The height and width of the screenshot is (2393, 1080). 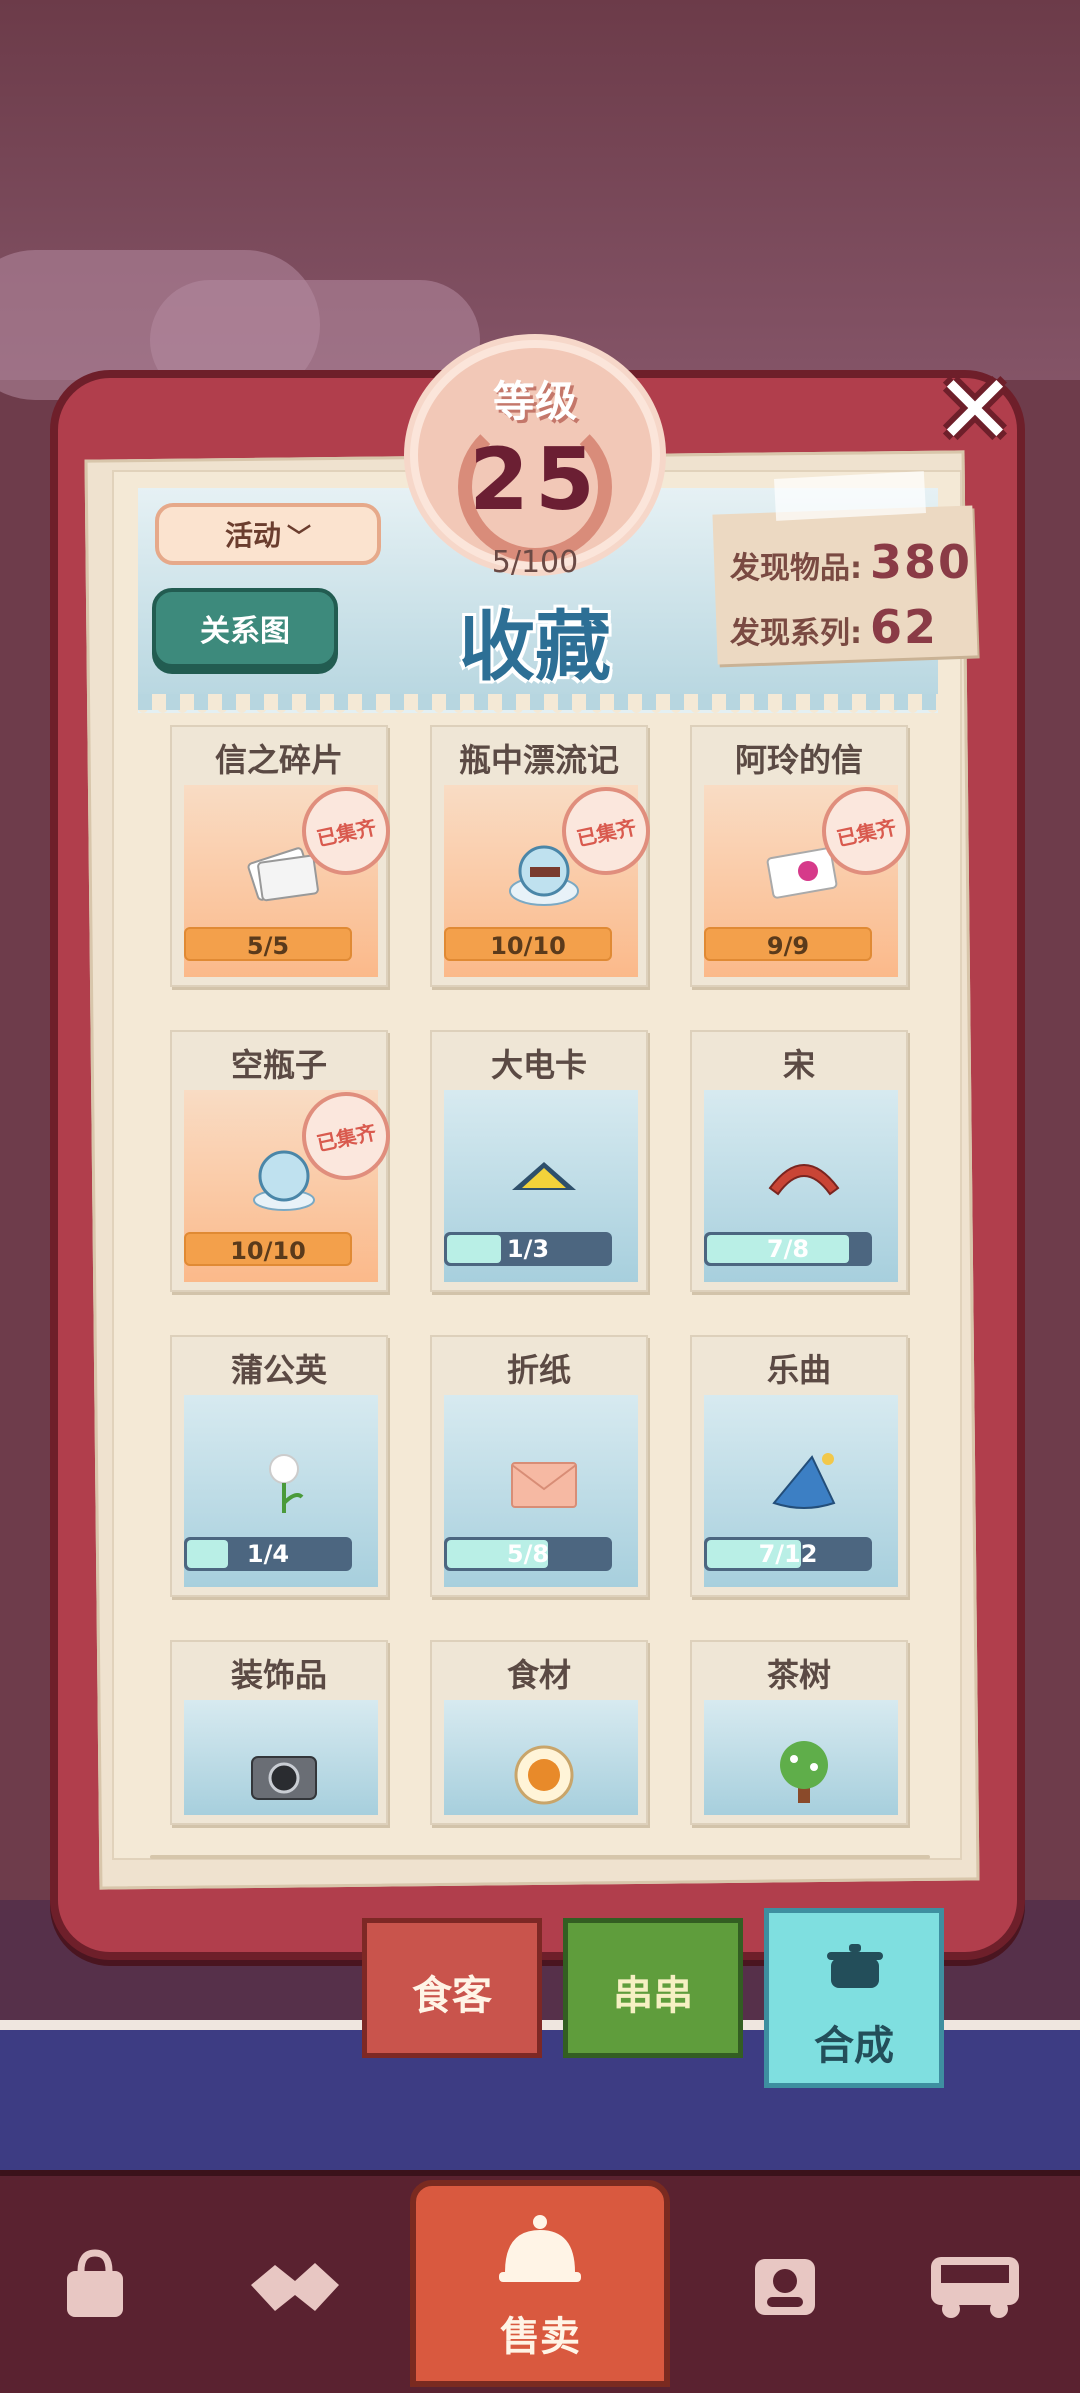 What do you see at coordinates (804, 856) in the screenshot?
I see `collection-card: 阿玲的信 9/9 已集齐` at bounding box center [804, 856].